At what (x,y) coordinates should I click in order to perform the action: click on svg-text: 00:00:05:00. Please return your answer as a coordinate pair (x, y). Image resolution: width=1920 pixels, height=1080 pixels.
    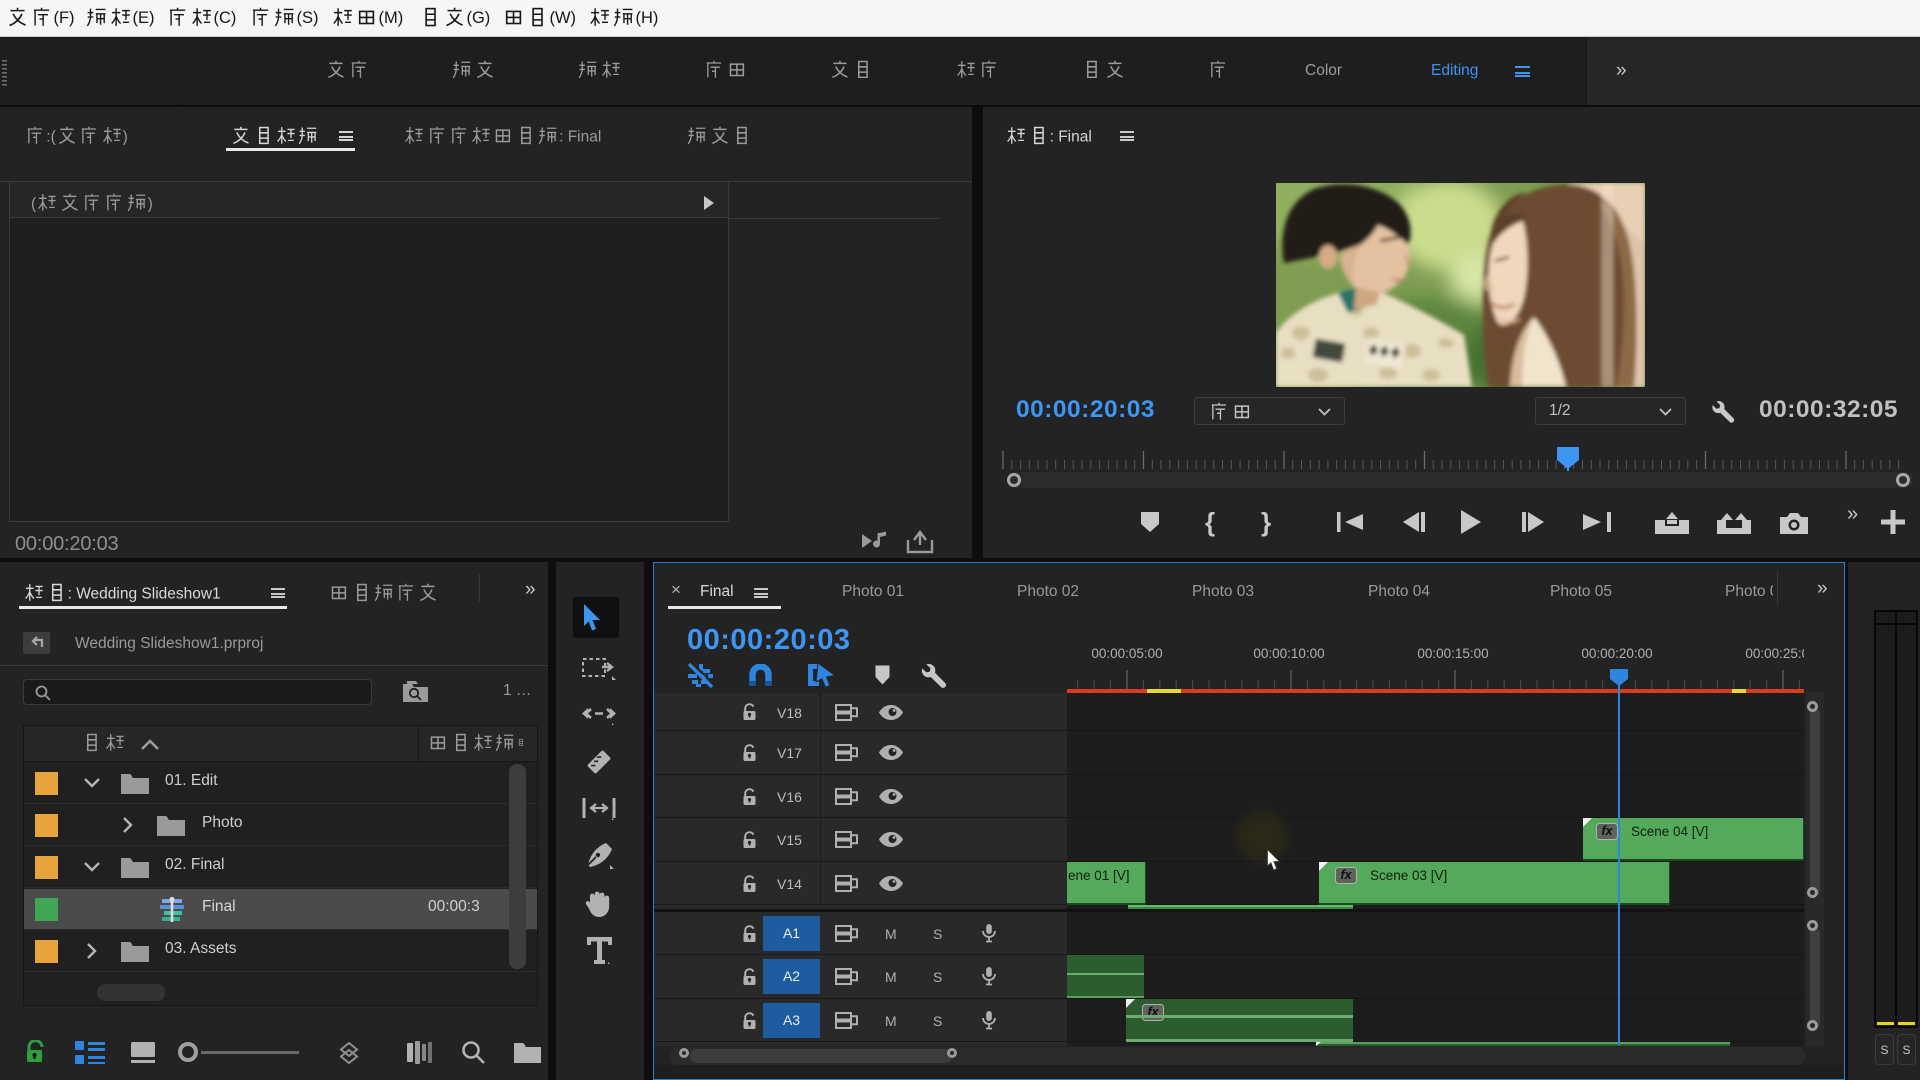
    Looking at the image, I should click on (1126, 653).